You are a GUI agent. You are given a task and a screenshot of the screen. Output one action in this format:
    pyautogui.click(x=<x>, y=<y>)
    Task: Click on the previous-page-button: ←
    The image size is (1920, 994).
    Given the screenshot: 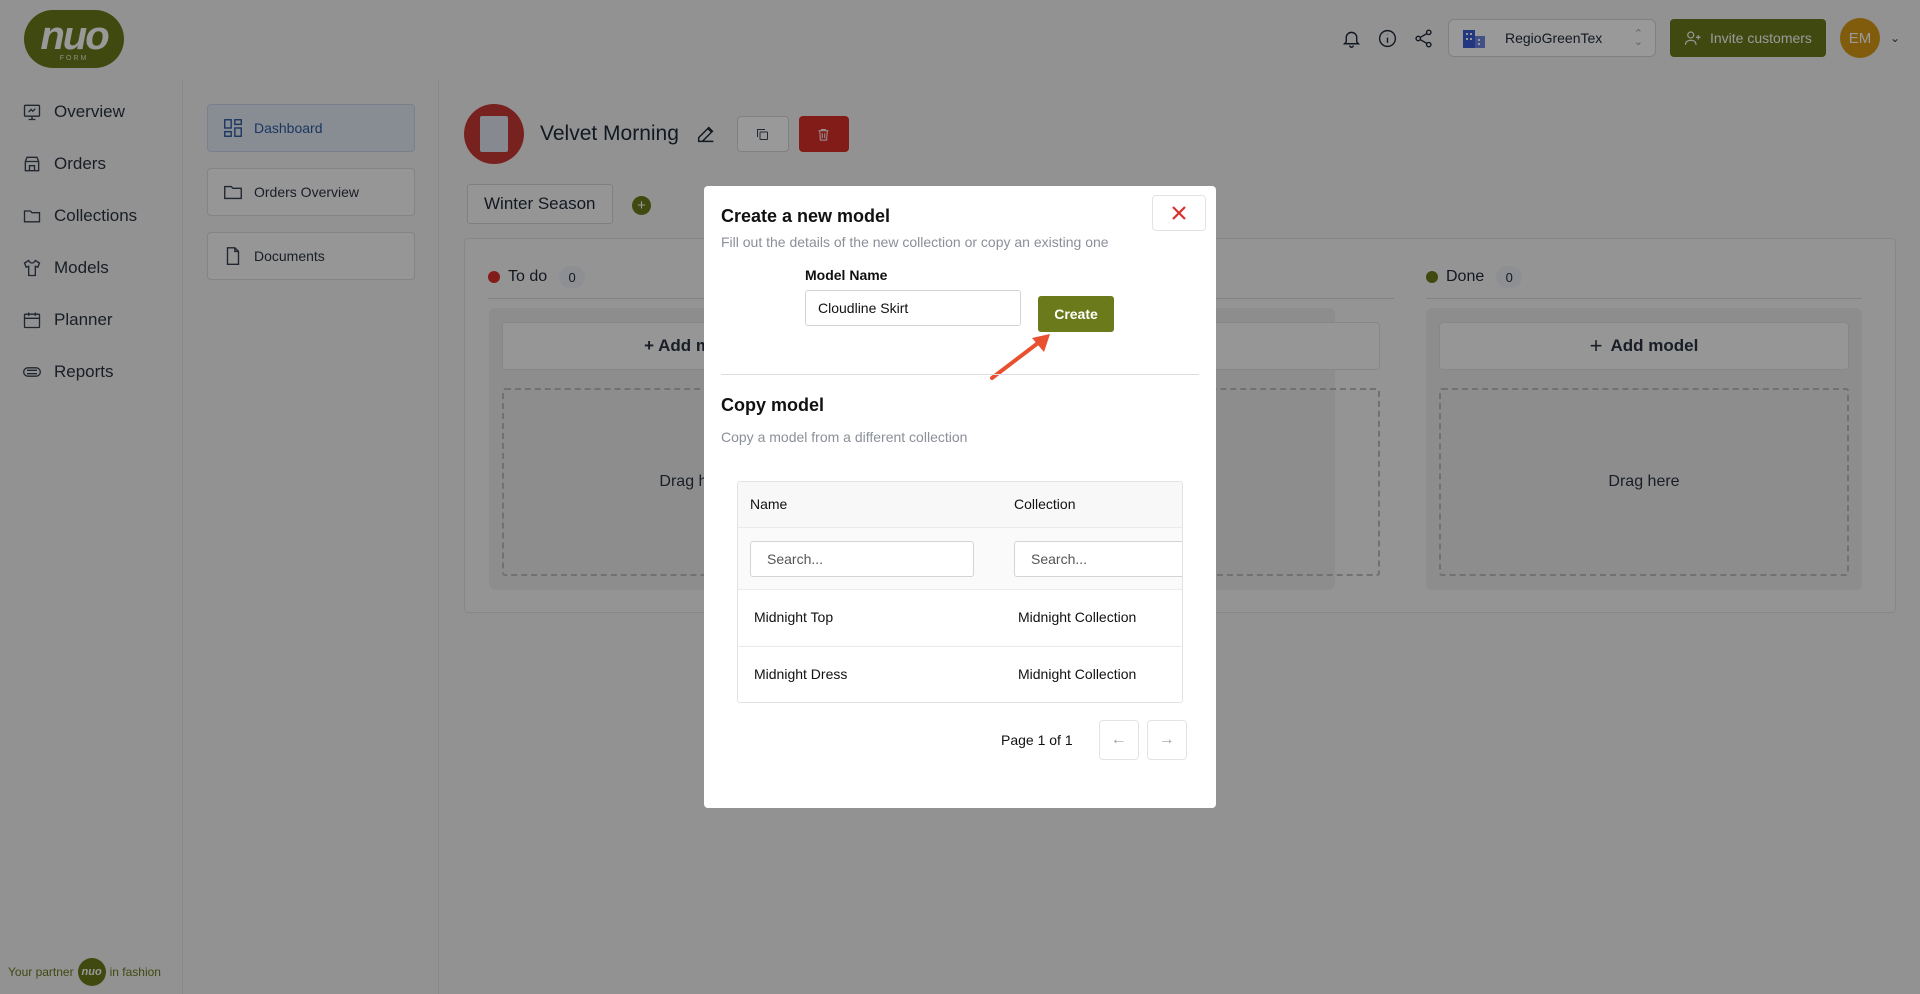 What is the action you would take?
    pyautogui.click(x=1118, y=740)
    